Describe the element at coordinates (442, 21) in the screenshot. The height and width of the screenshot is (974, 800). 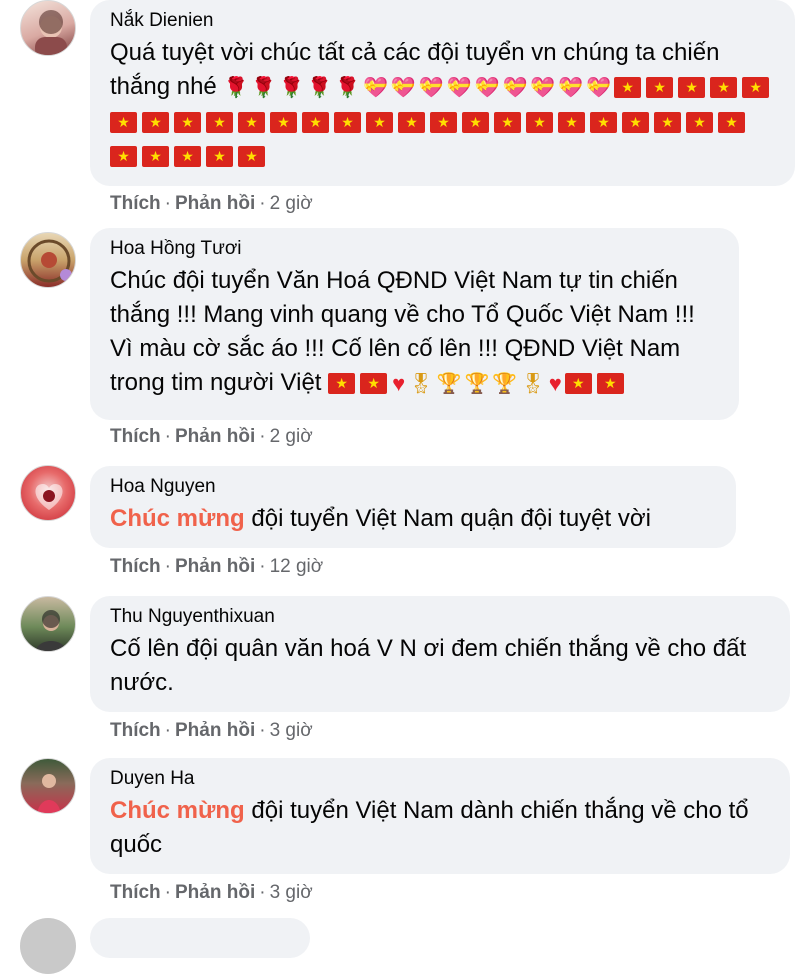
I see `author-name: Nắk Dienien` at that location.